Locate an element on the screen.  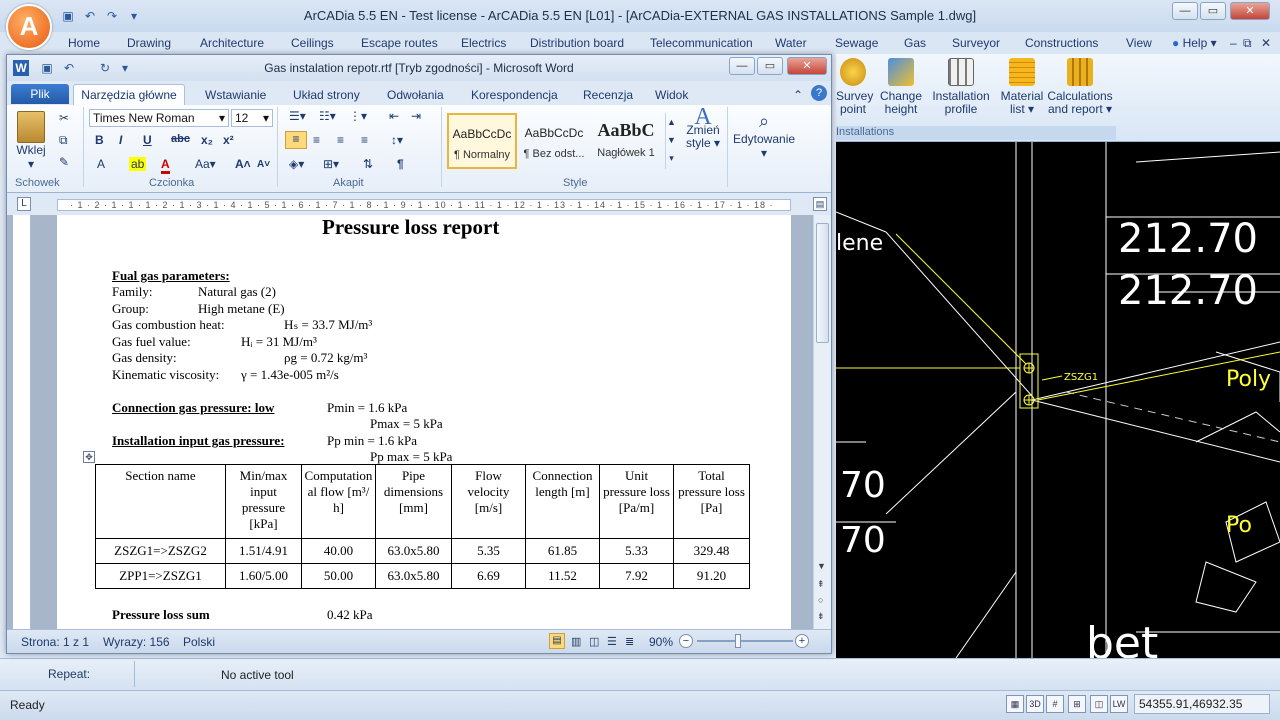
print-layout-icon: ▤ is located at coordinates (557, 641).